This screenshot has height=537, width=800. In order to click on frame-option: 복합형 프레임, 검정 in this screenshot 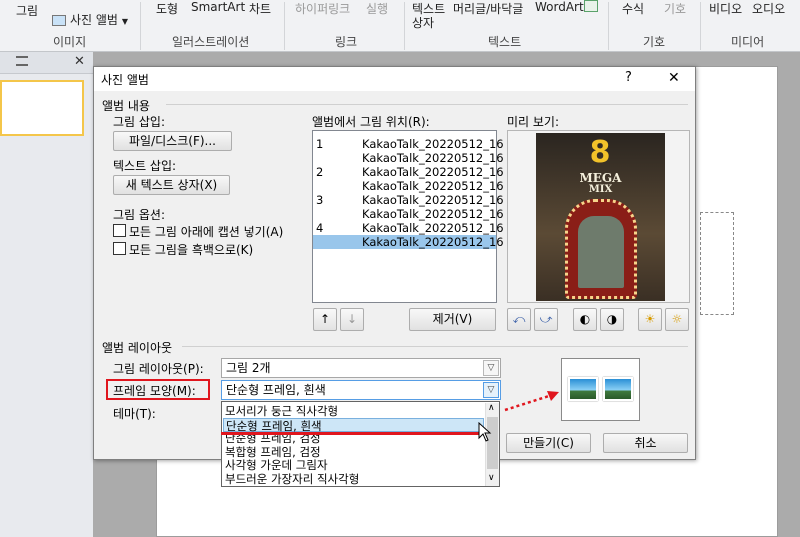, I will do `click(353, 452)`.